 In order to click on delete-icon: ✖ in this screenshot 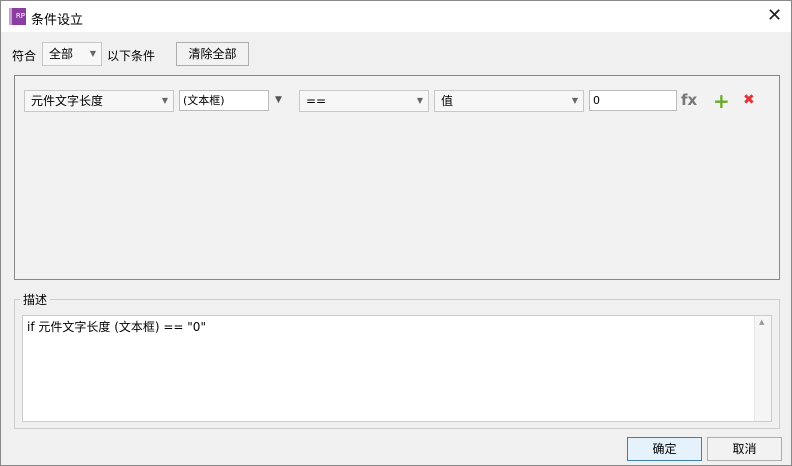, I will do `click(749, 100)`.